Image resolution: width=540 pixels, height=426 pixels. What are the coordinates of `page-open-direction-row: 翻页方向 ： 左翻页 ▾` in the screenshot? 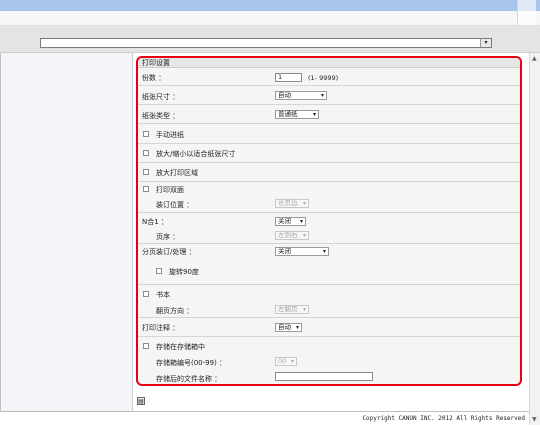 It's located at (329, 309).